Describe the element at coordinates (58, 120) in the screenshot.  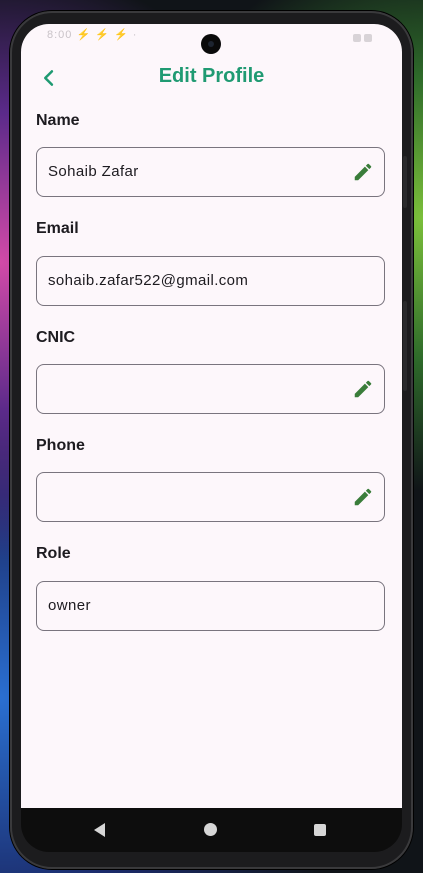
I see `name-label: Name` at that location.